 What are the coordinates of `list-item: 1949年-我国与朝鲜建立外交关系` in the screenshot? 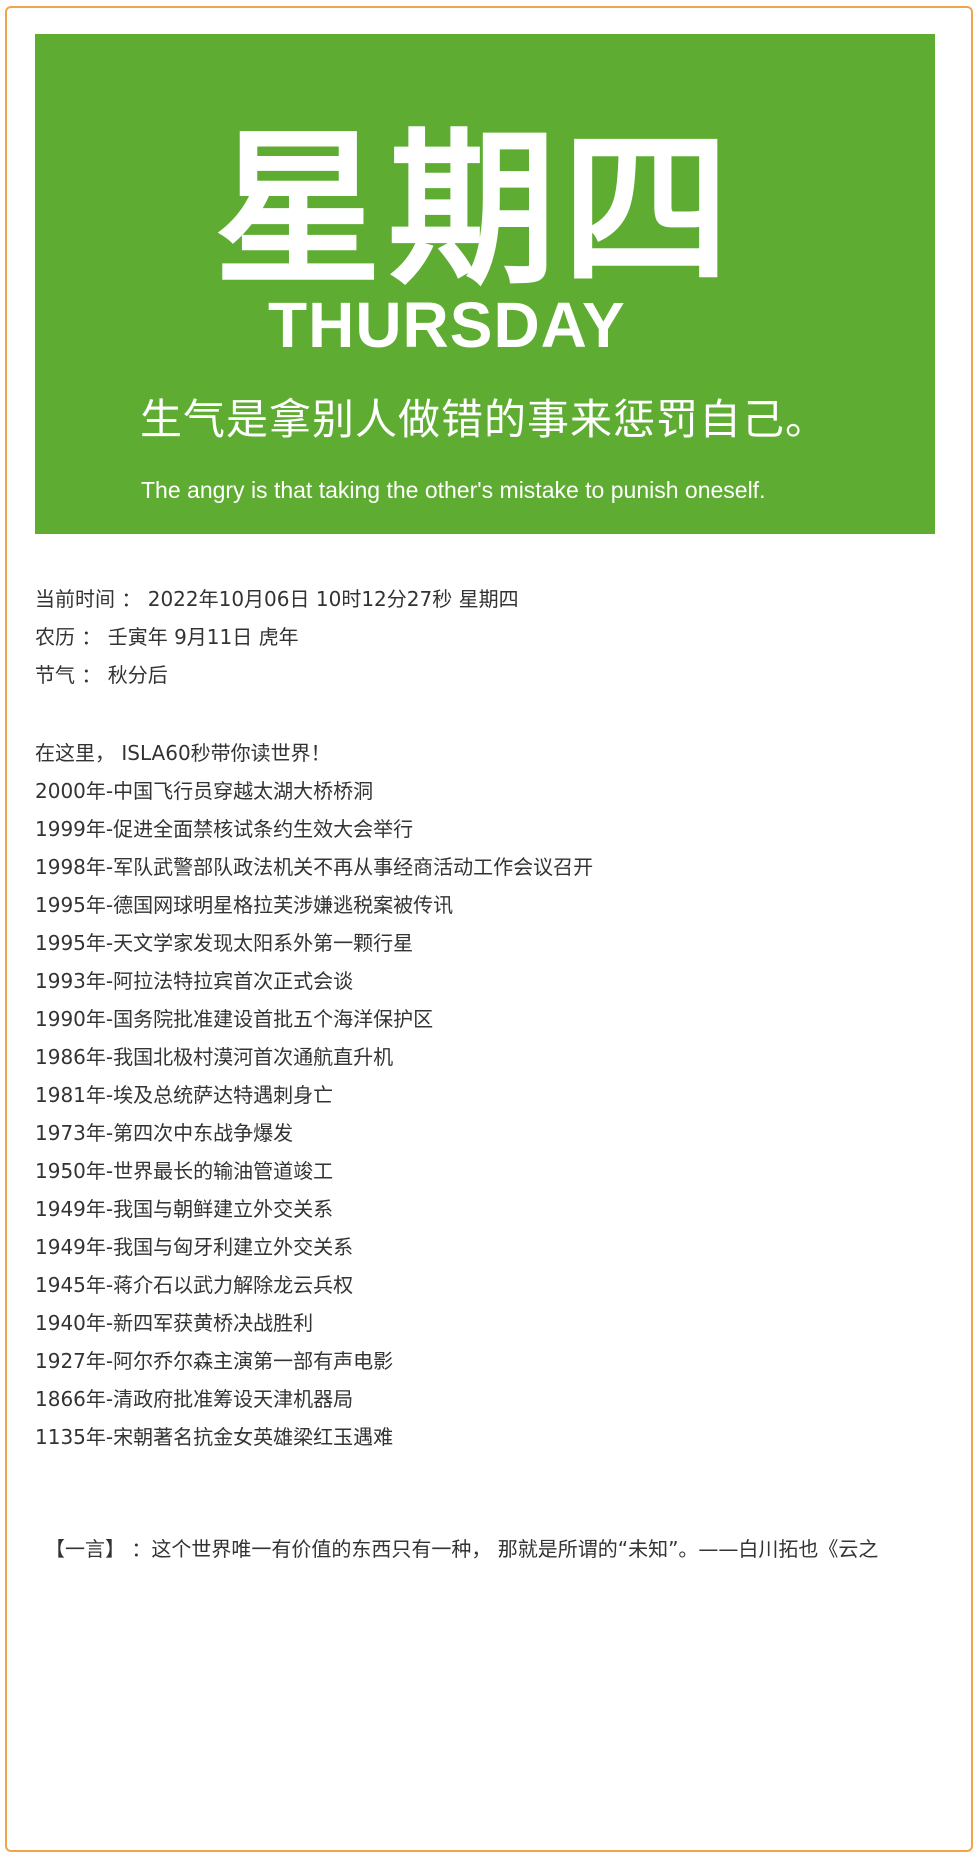 It's located at (184, 1209).